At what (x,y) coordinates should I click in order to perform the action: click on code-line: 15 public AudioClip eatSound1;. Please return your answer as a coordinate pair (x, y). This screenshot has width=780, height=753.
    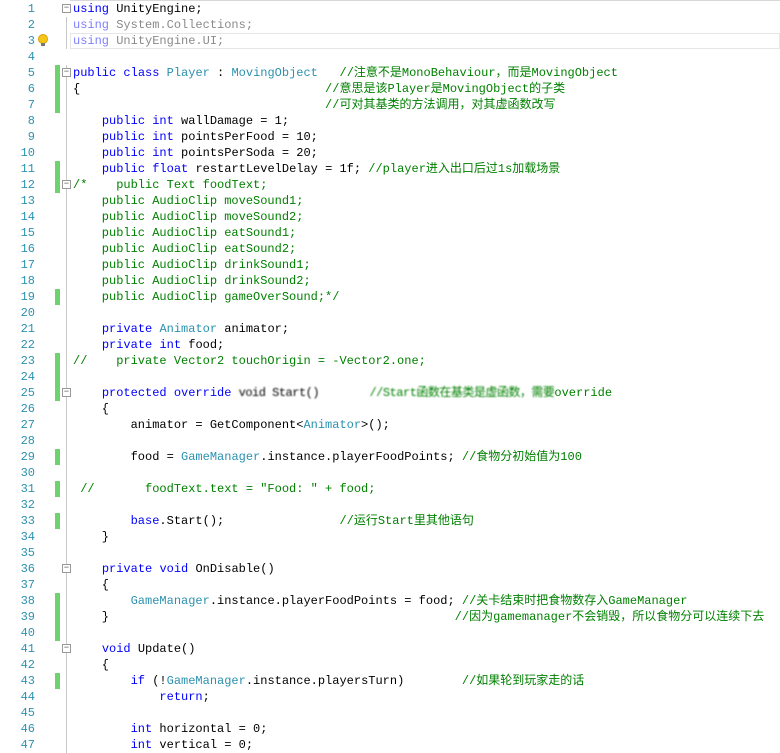
    Looking at the image, I should click on (390, 233).